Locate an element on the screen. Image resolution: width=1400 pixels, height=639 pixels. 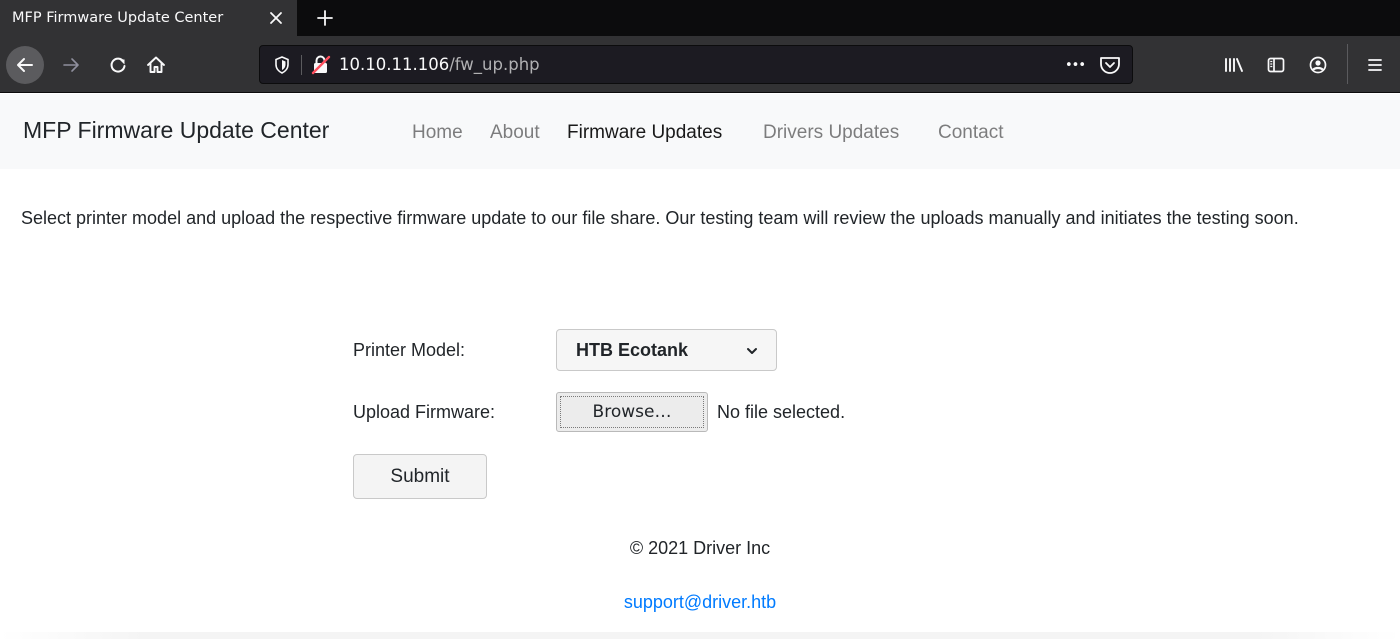
support-email-link: support@driver.htb is located at coordinates (700, 602).